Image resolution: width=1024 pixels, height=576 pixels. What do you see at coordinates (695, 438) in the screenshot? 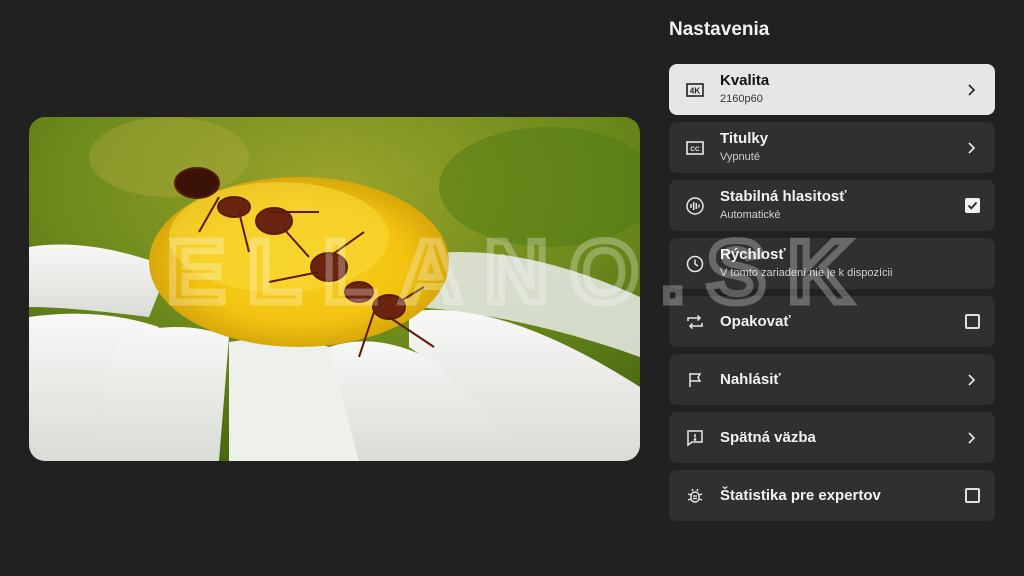
I see `feedback-icon` at bounding box center [695, 438].